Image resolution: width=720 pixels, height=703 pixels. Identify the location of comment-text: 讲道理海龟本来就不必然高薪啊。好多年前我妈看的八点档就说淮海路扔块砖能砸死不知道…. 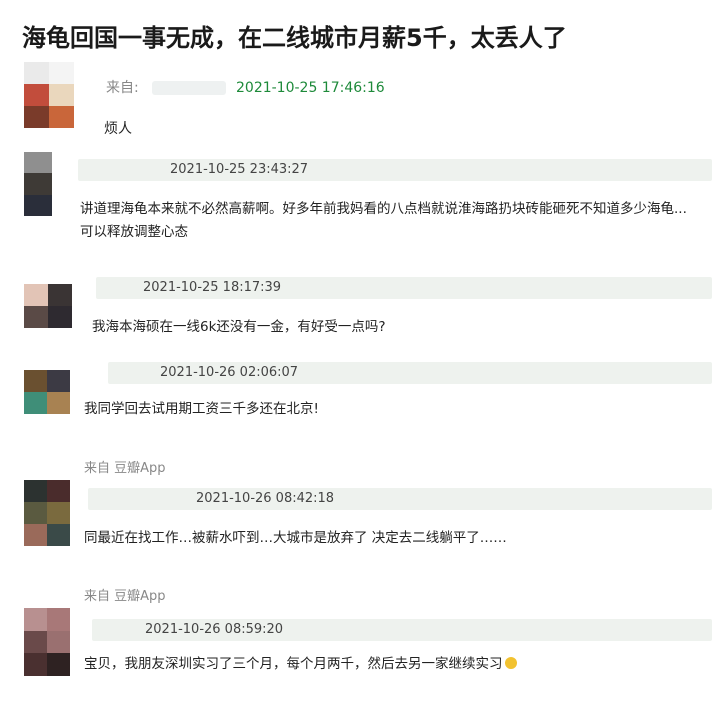
(383, 220).